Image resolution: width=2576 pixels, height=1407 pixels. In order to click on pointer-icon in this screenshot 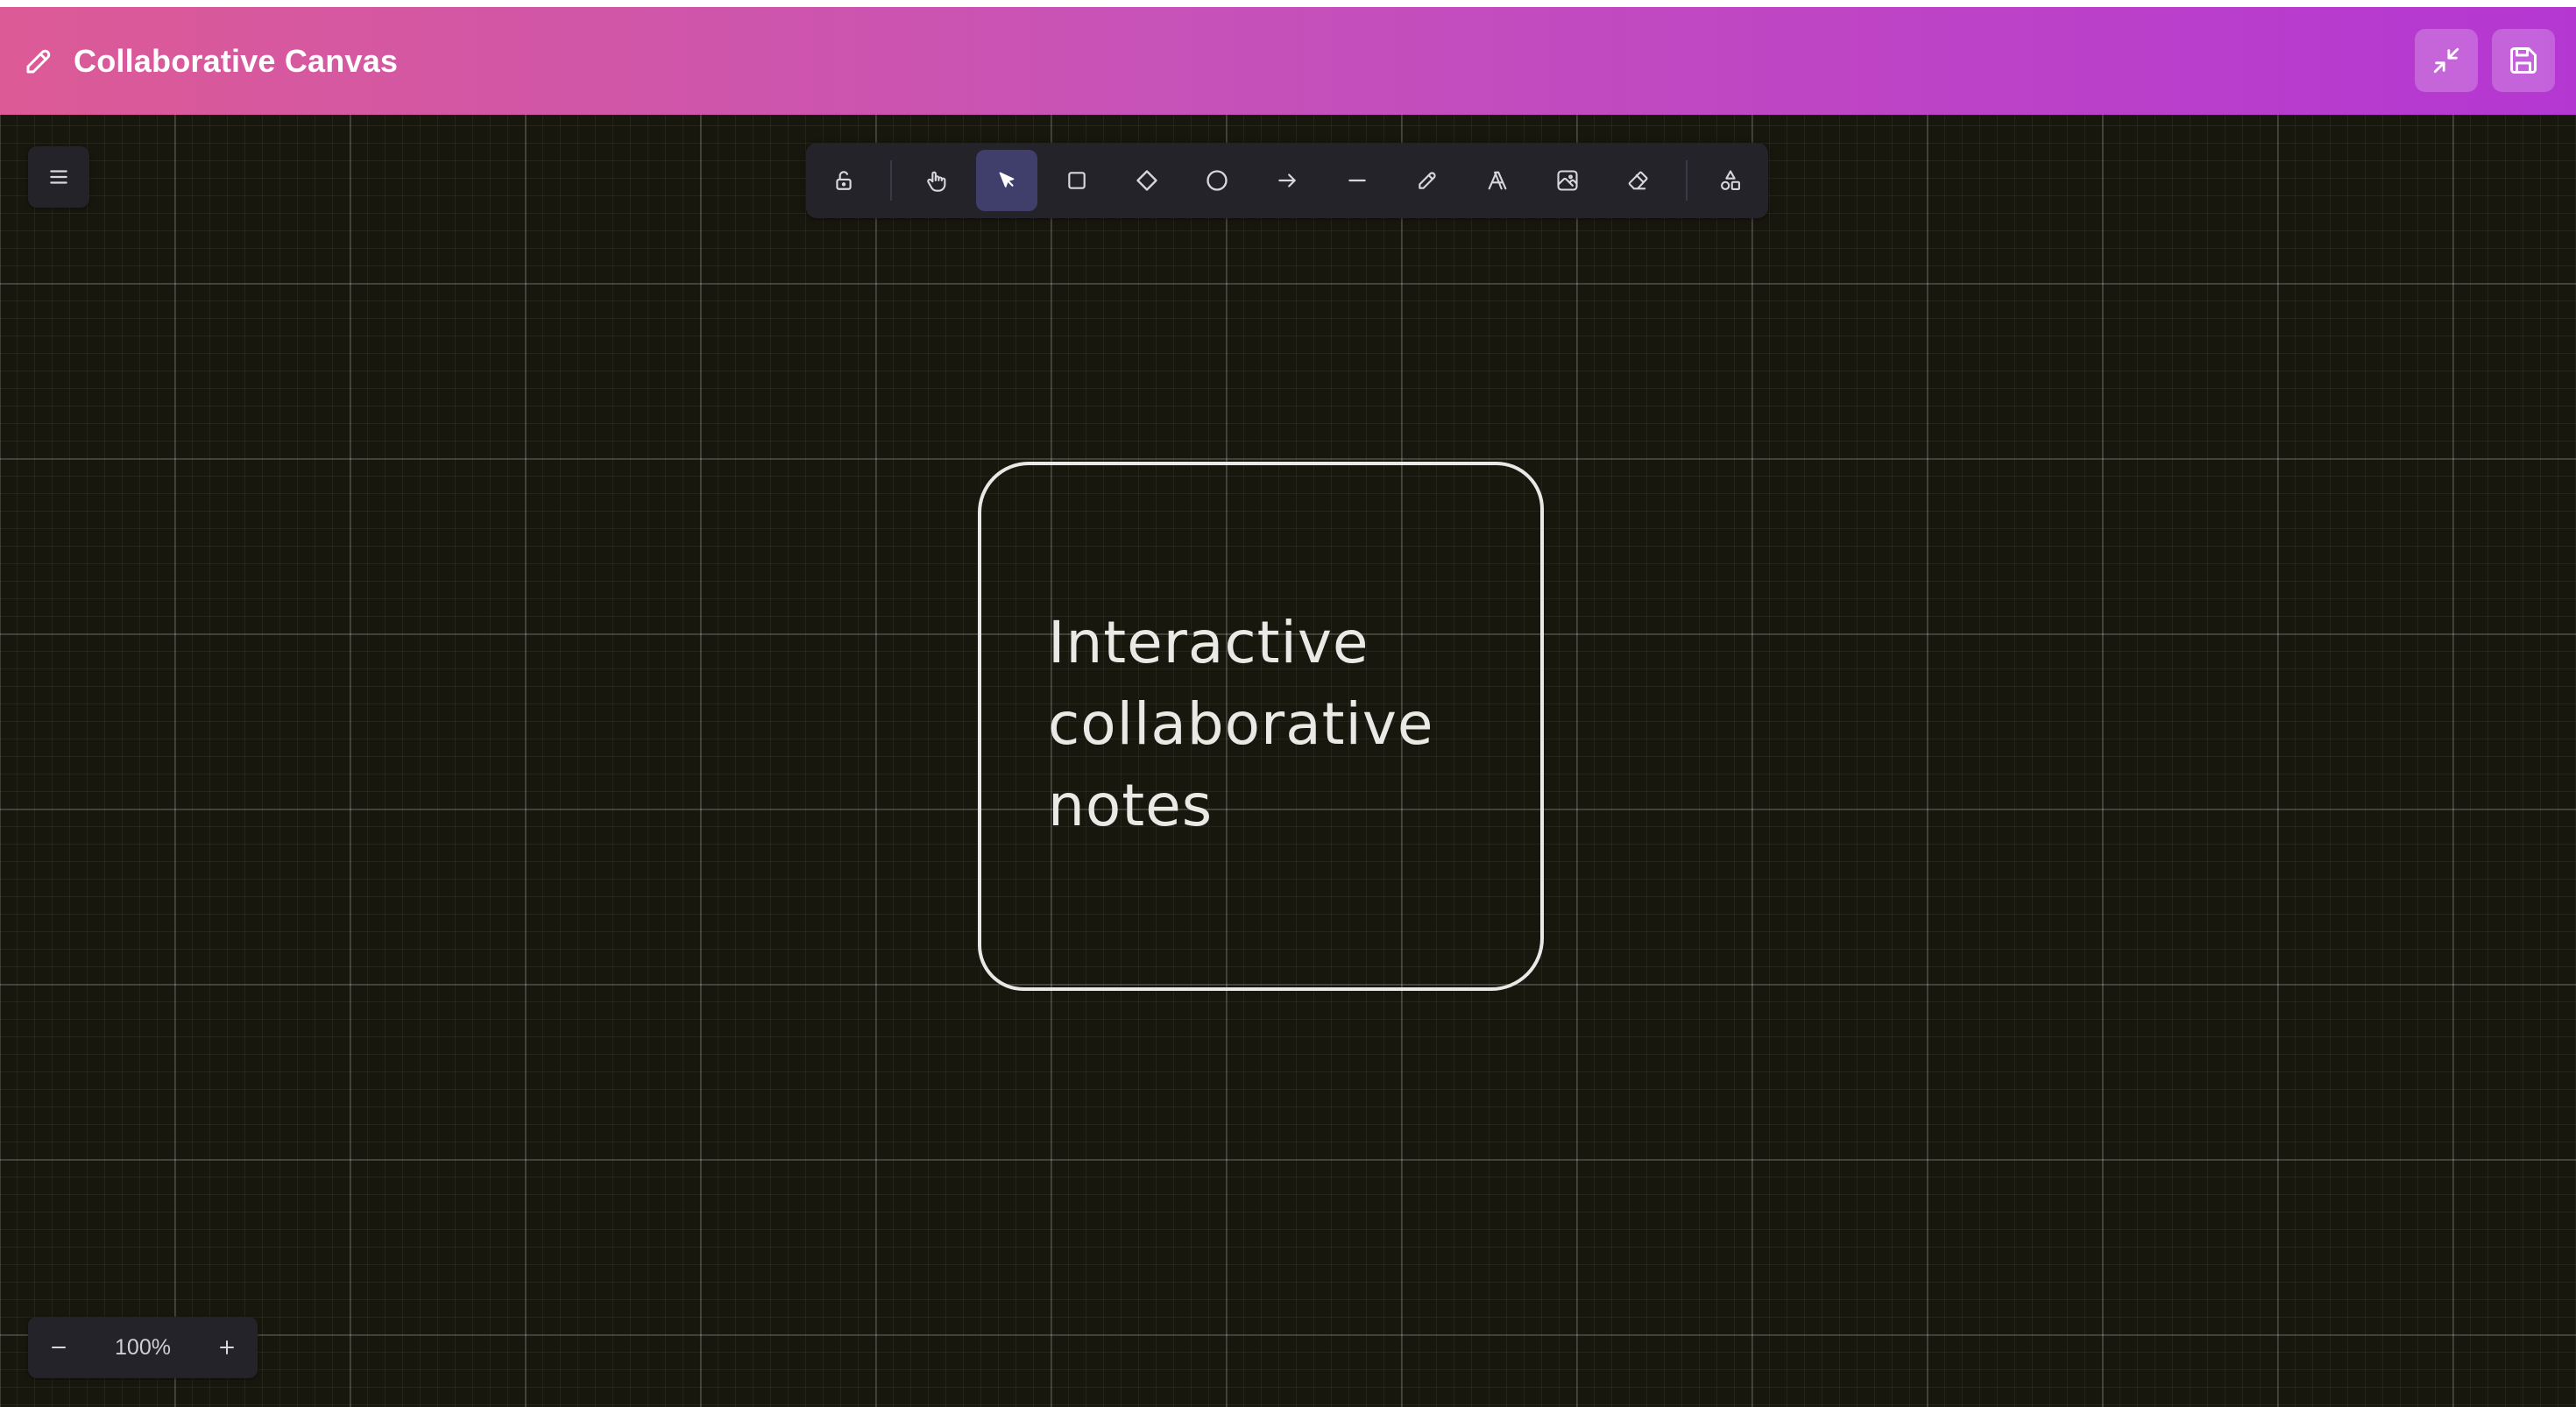, I will do `click(1006, 180)`.